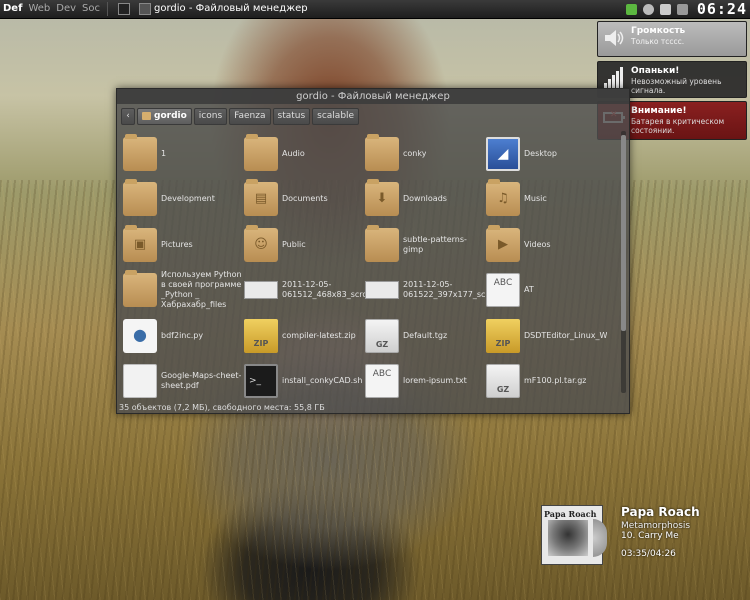 The width and height of the screenshot is (750, 600). What do you see at coordinates (570, 514) in the screenshot?
I see `cover-band-logo: Papa Roach` at bounding box center [570, 514].